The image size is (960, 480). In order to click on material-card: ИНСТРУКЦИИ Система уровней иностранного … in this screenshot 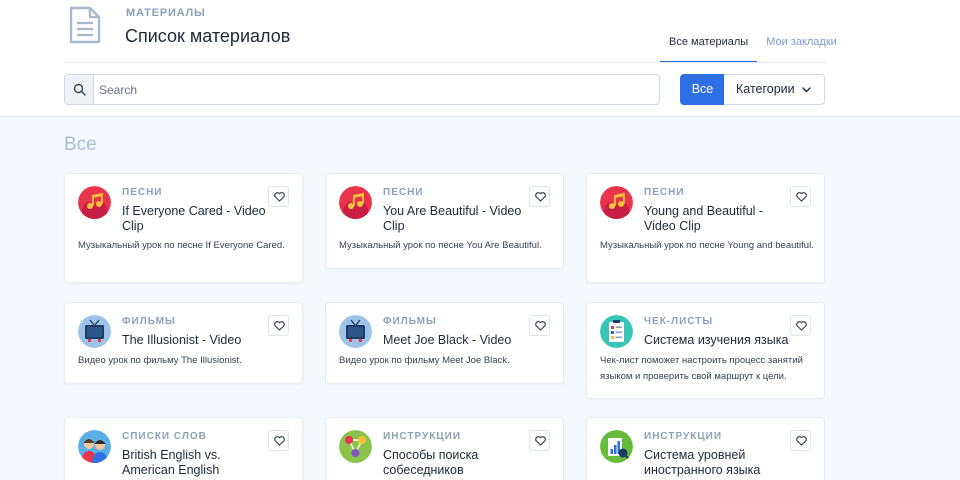, I will do `click(705, 448)`.